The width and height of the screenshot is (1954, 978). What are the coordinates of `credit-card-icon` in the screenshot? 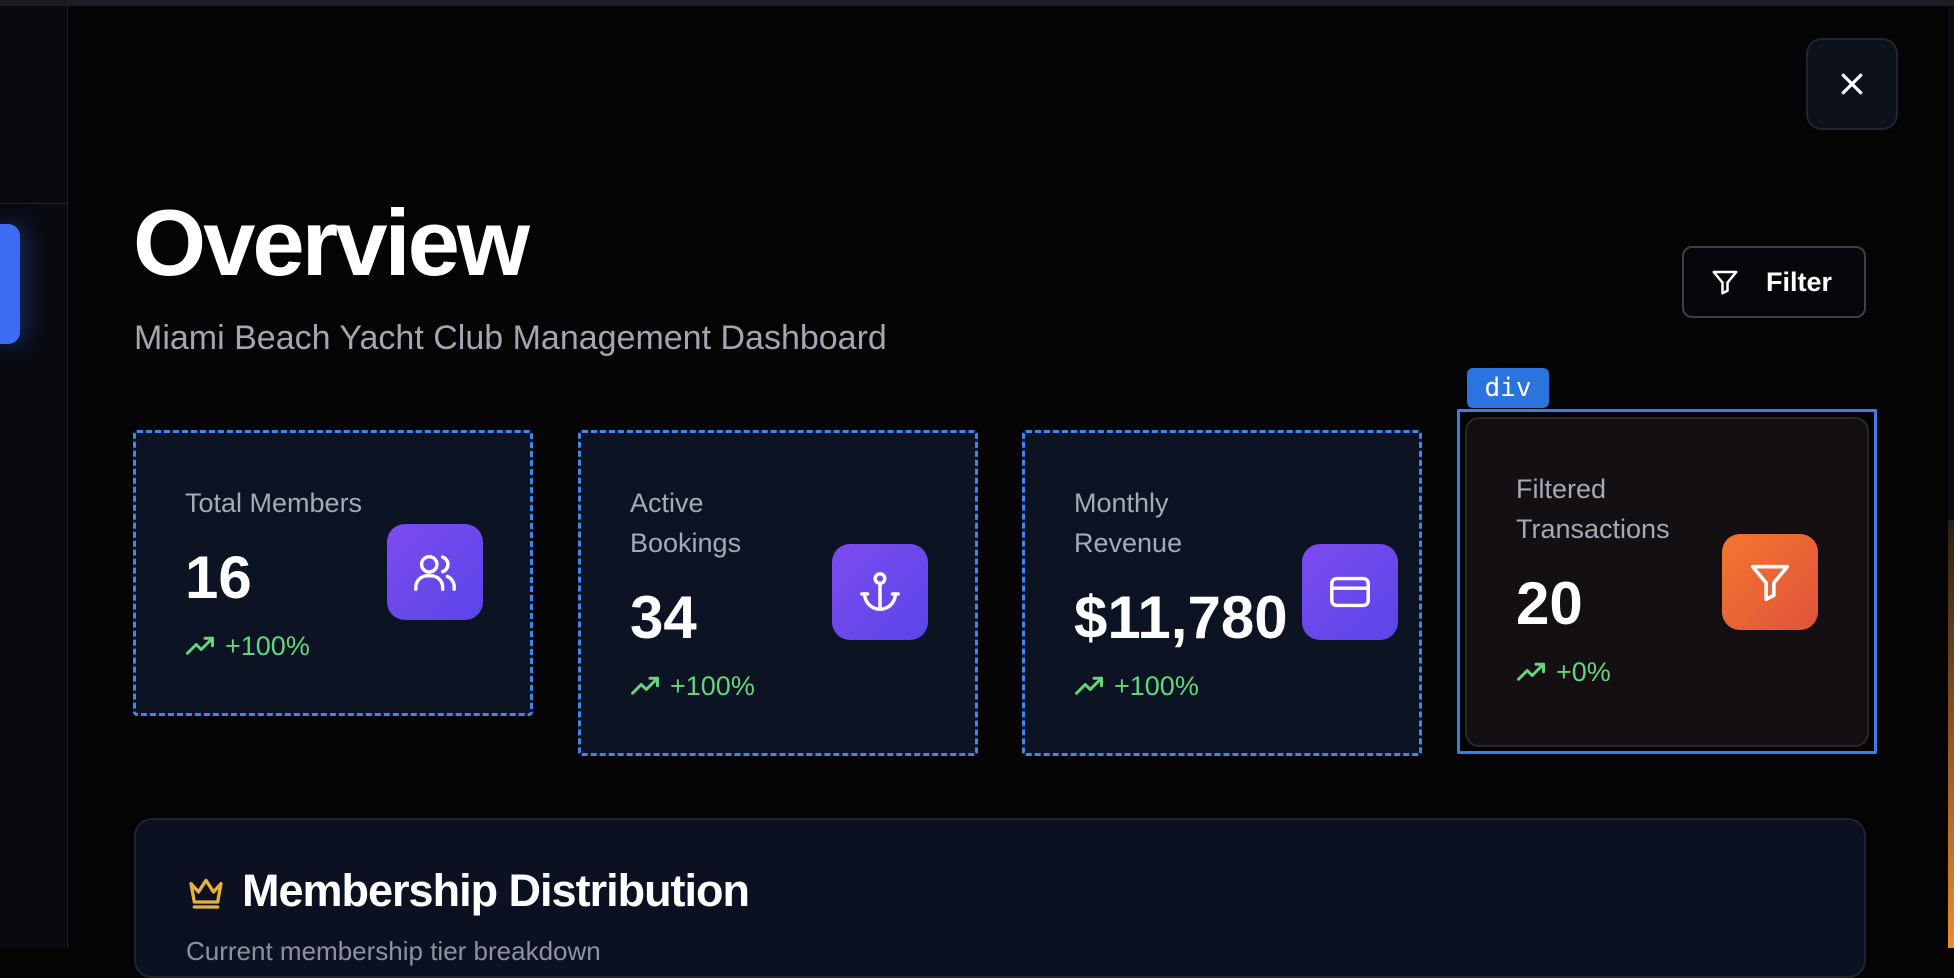 It's located at (1350, 592).